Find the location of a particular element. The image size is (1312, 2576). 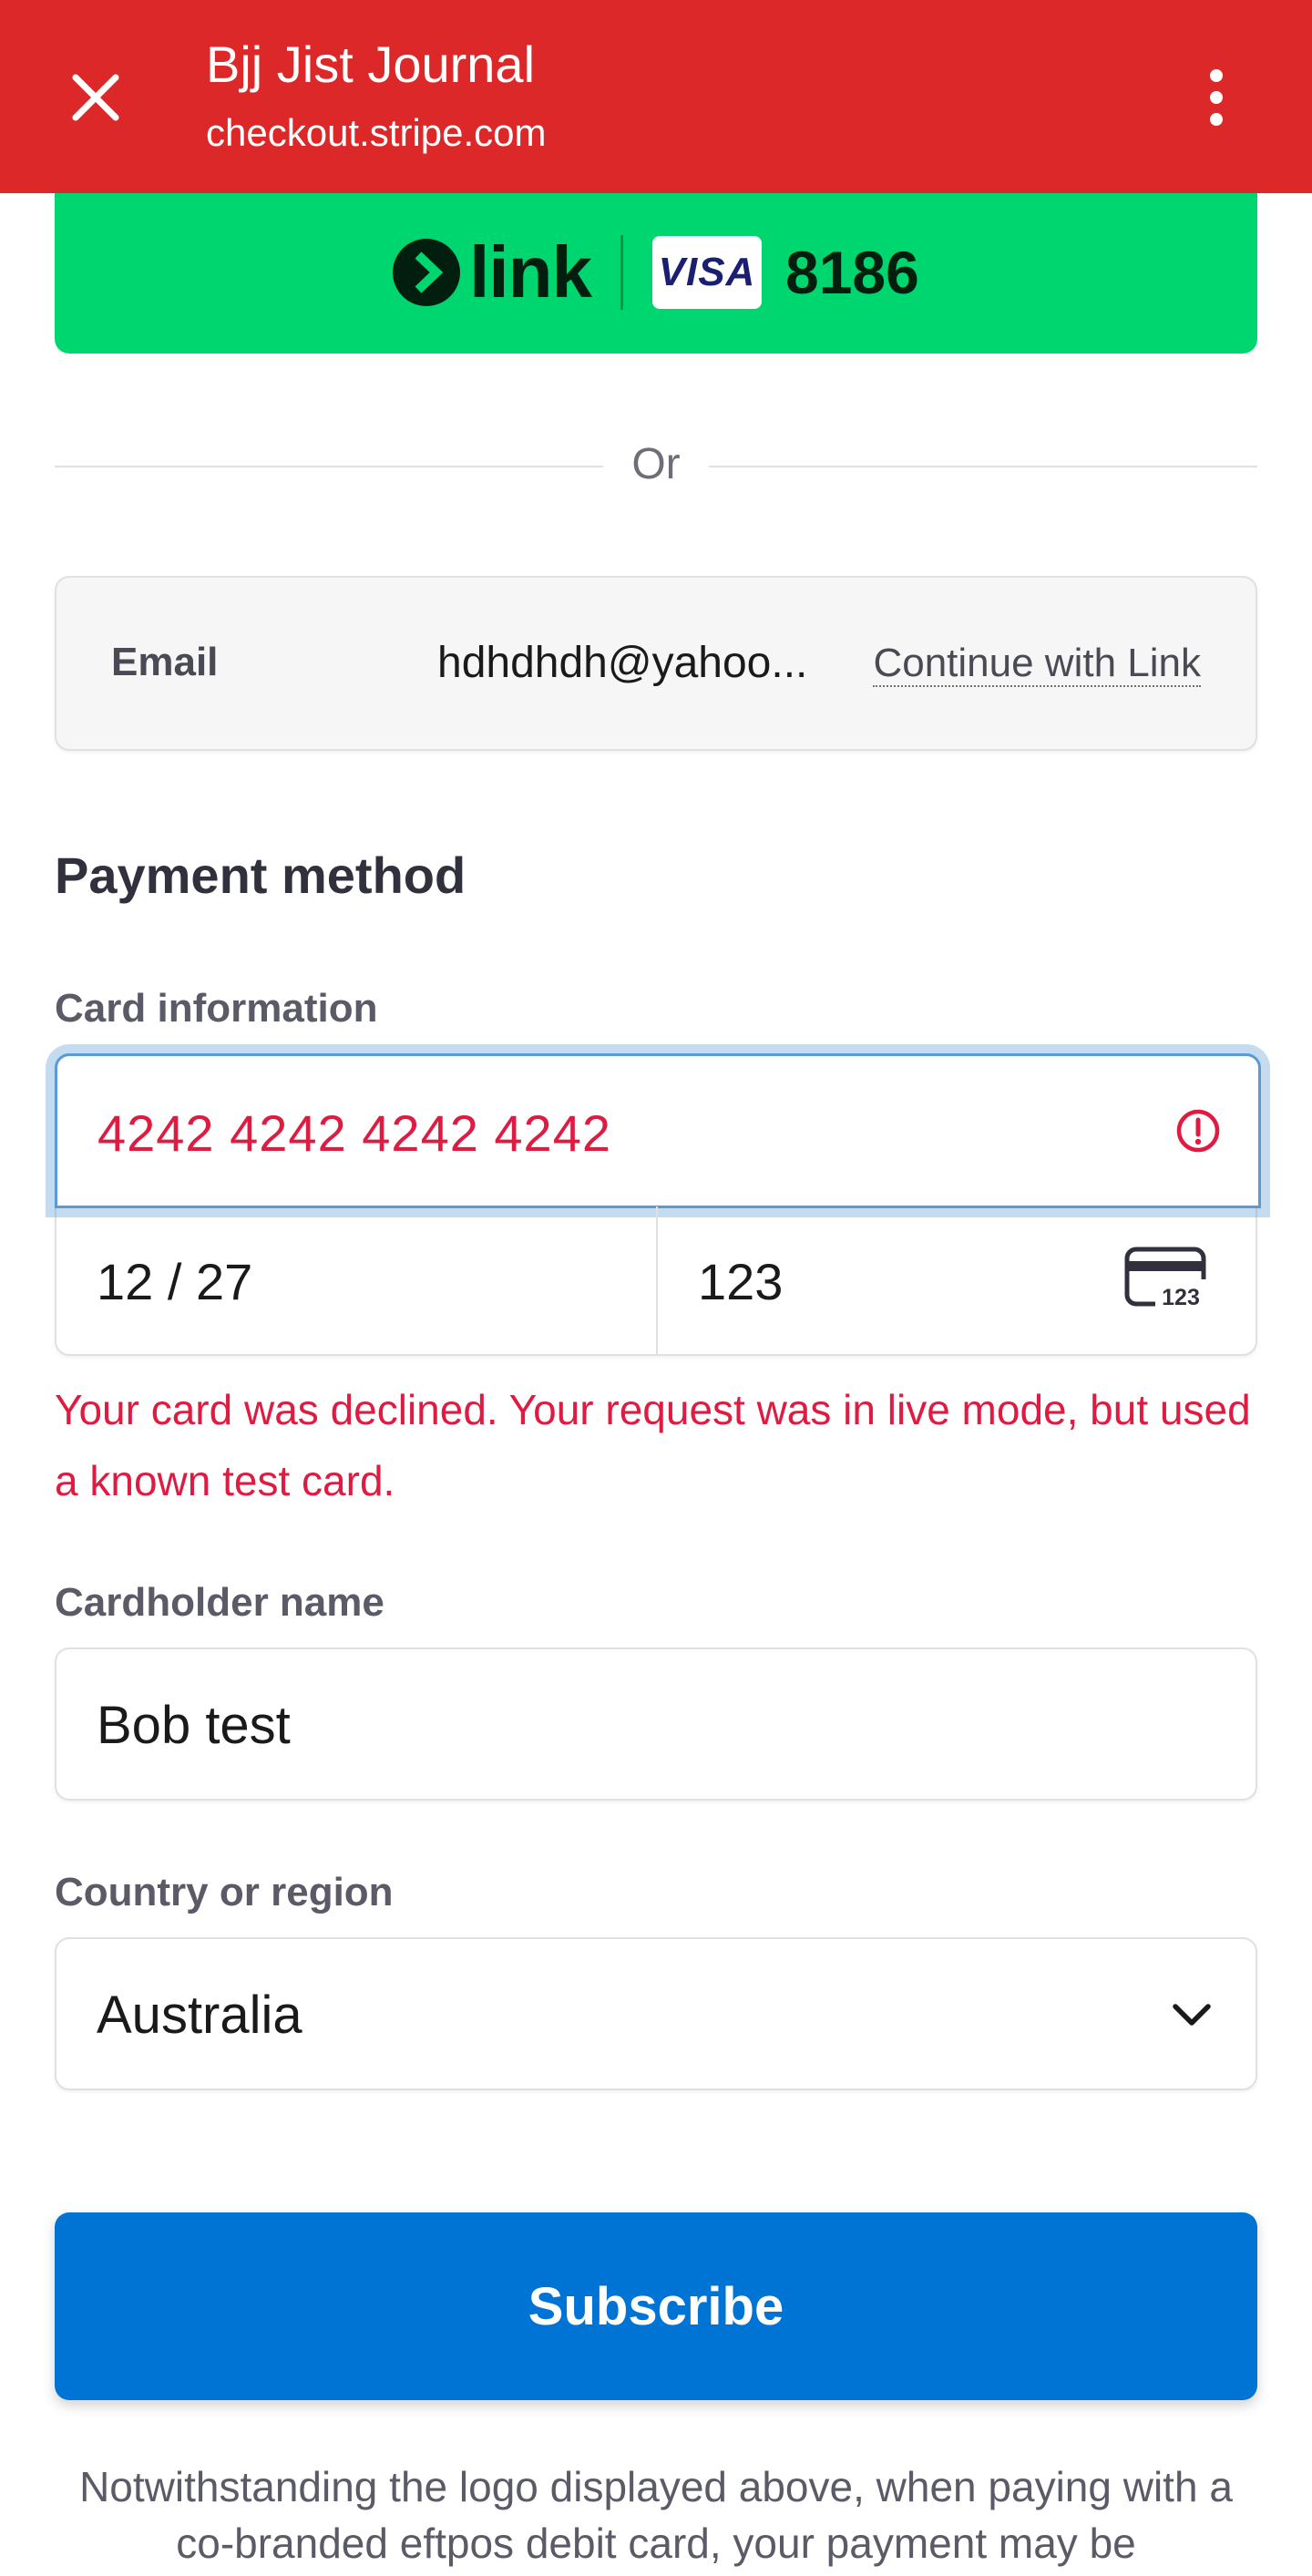

browser-header: Bjj Jist Journal checkout.stripe.com is located at coordinates (656, 97).